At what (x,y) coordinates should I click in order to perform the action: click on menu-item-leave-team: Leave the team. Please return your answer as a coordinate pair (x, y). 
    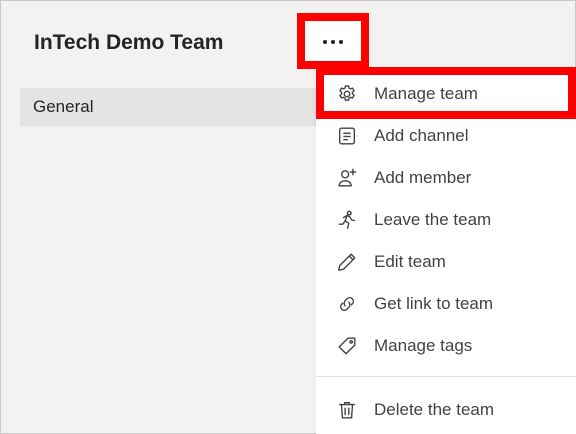
    Looking at the image, I should click on (446, 220).